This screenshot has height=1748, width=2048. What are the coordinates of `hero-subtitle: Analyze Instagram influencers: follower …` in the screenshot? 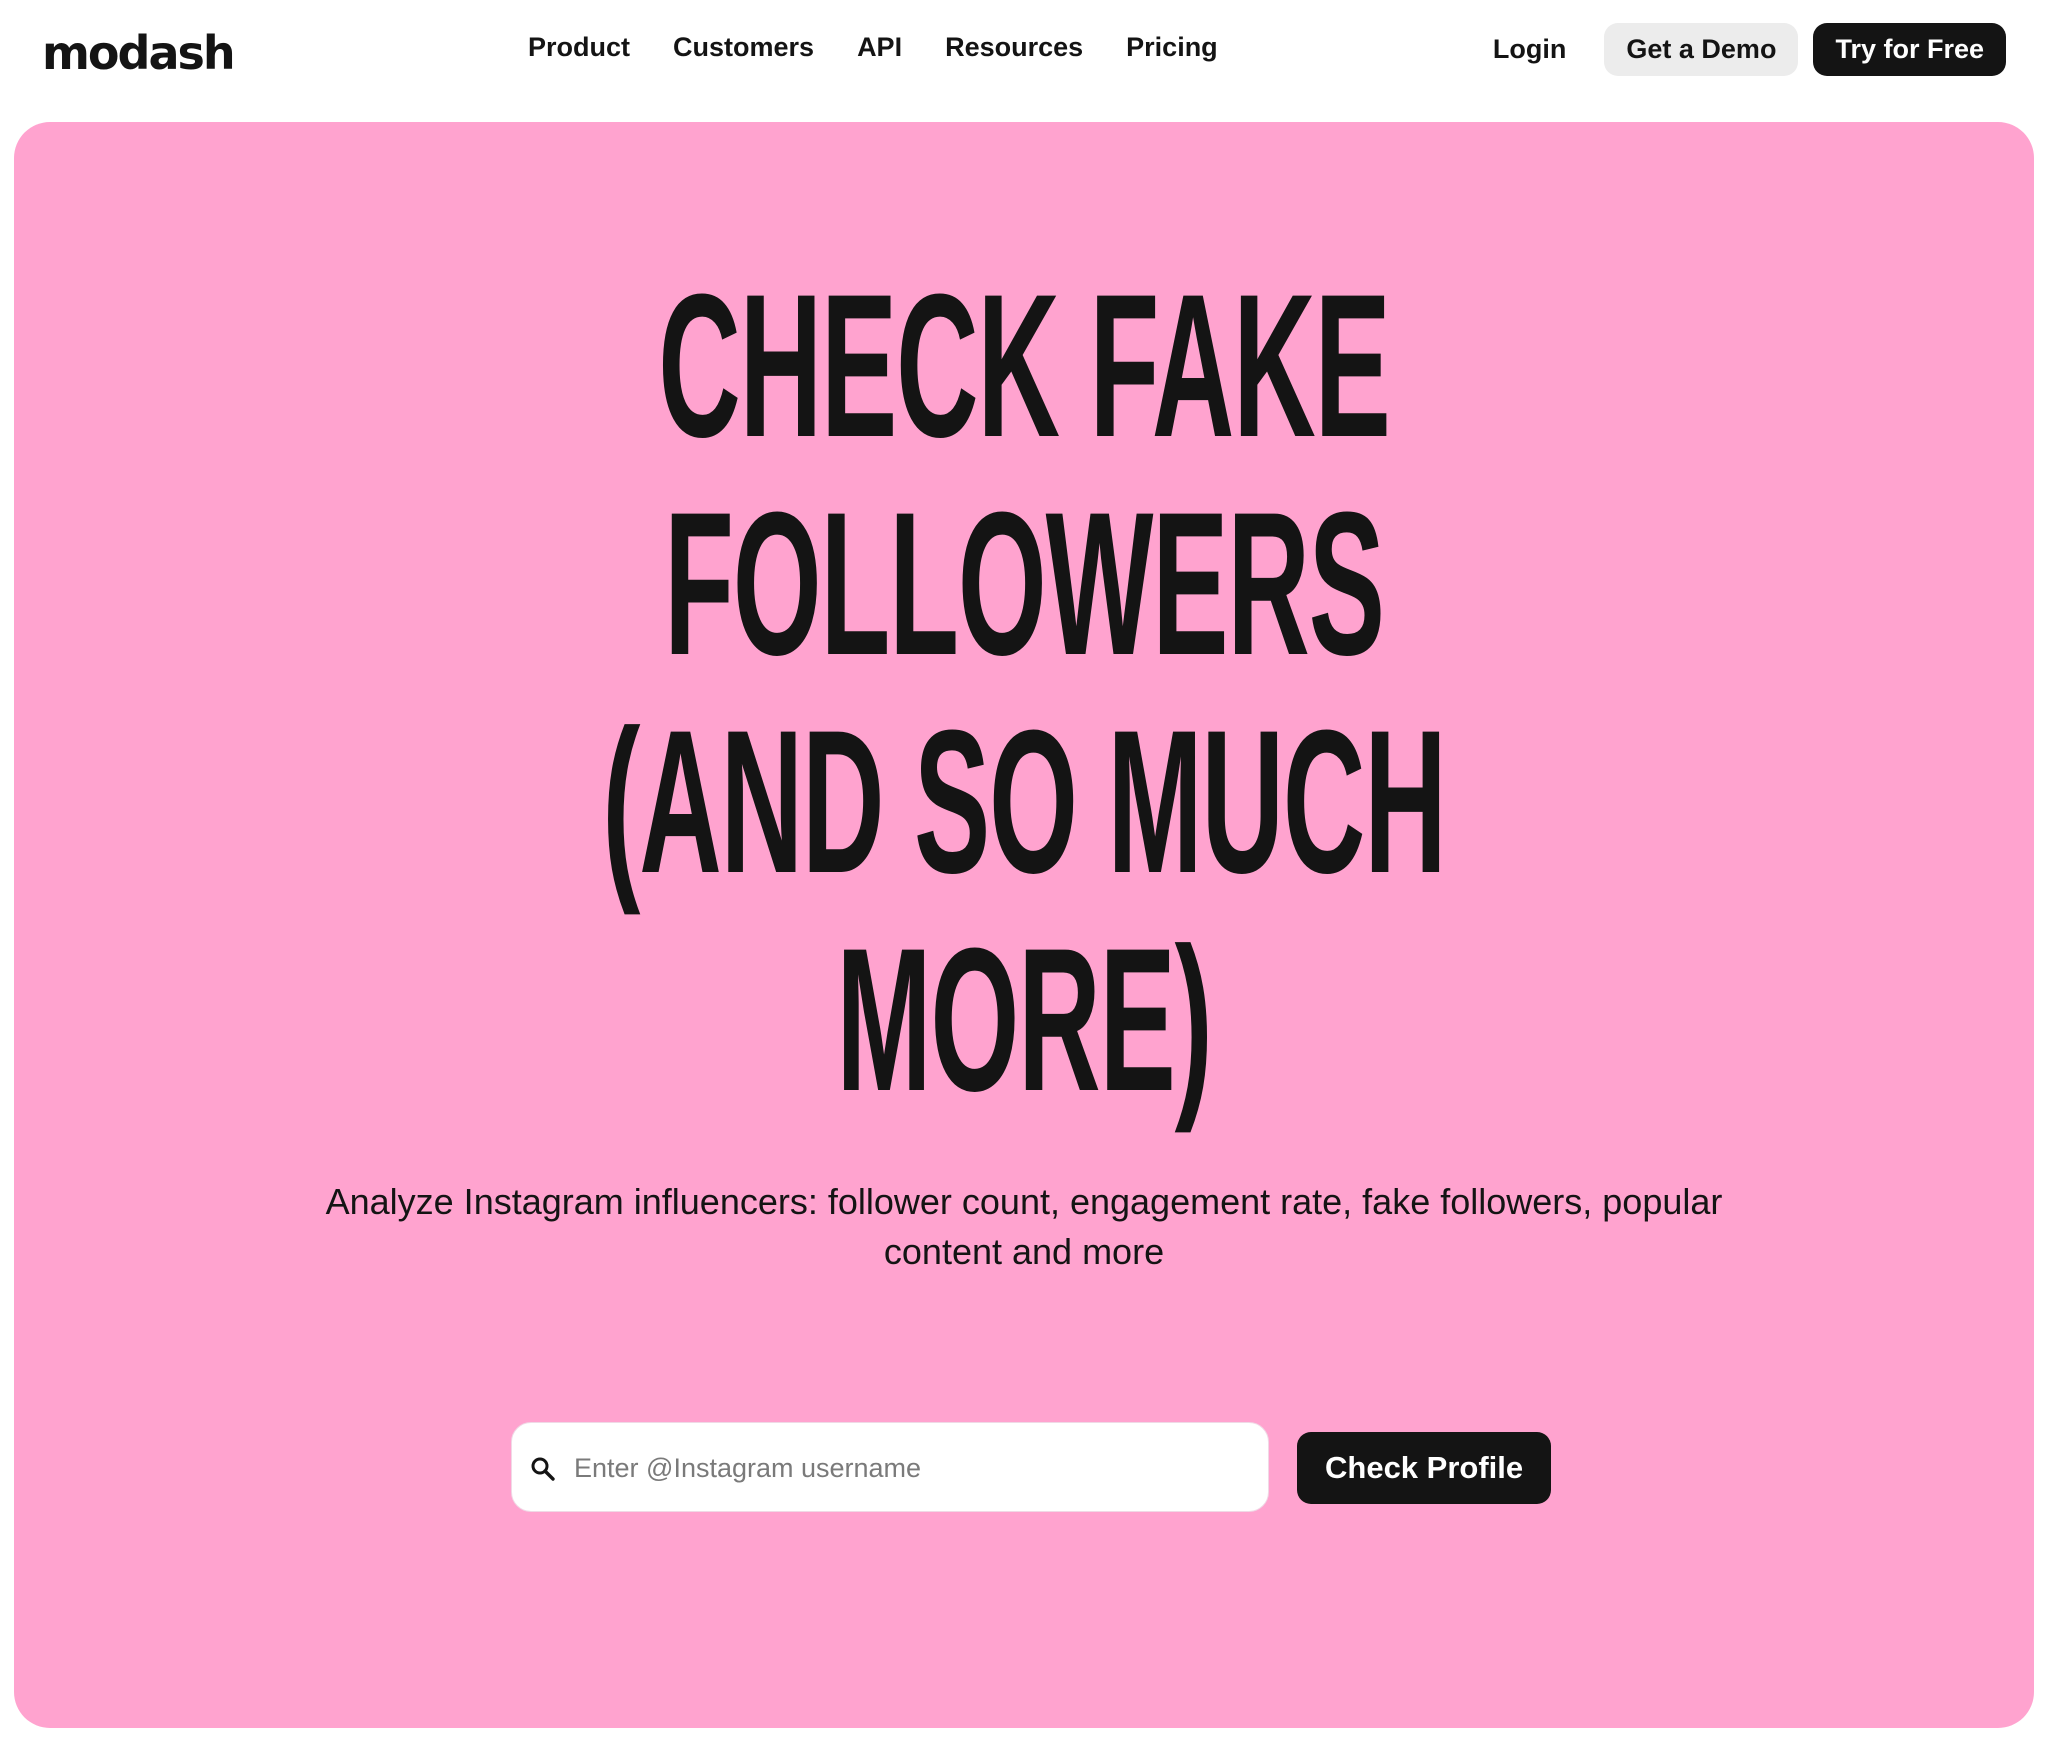 It's located at (1024, 1226).